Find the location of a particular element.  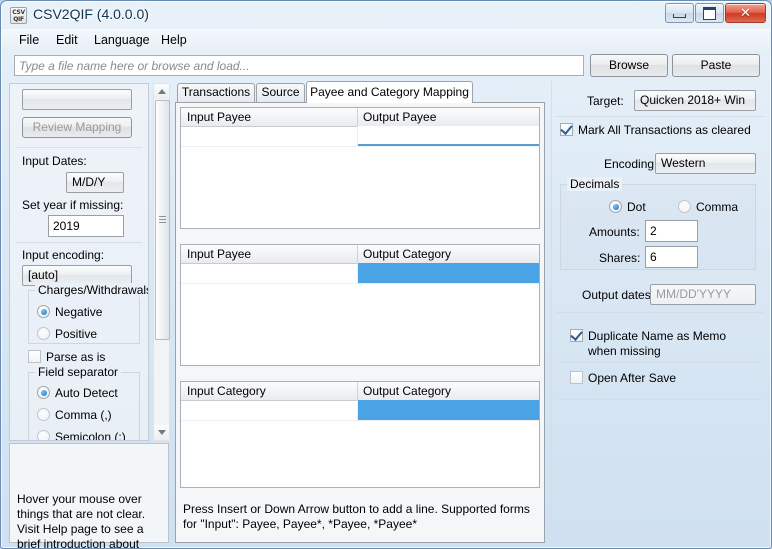

file-toolbar: Browse Paste is located at coordinates (386, 66).